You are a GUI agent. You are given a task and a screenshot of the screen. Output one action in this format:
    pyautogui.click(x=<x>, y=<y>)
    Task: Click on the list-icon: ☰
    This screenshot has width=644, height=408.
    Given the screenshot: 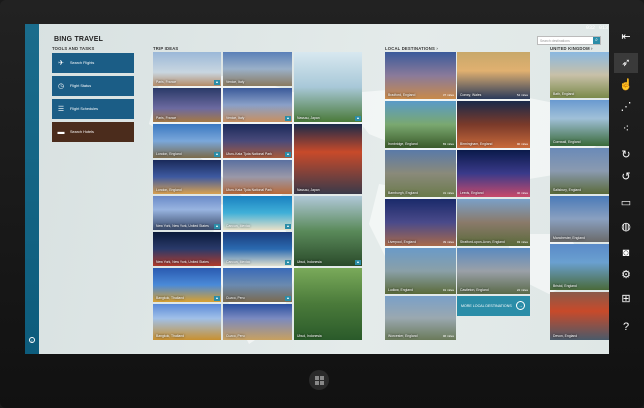 What is the action you would take?
    pyautogui.click(x=61, y=109)
    